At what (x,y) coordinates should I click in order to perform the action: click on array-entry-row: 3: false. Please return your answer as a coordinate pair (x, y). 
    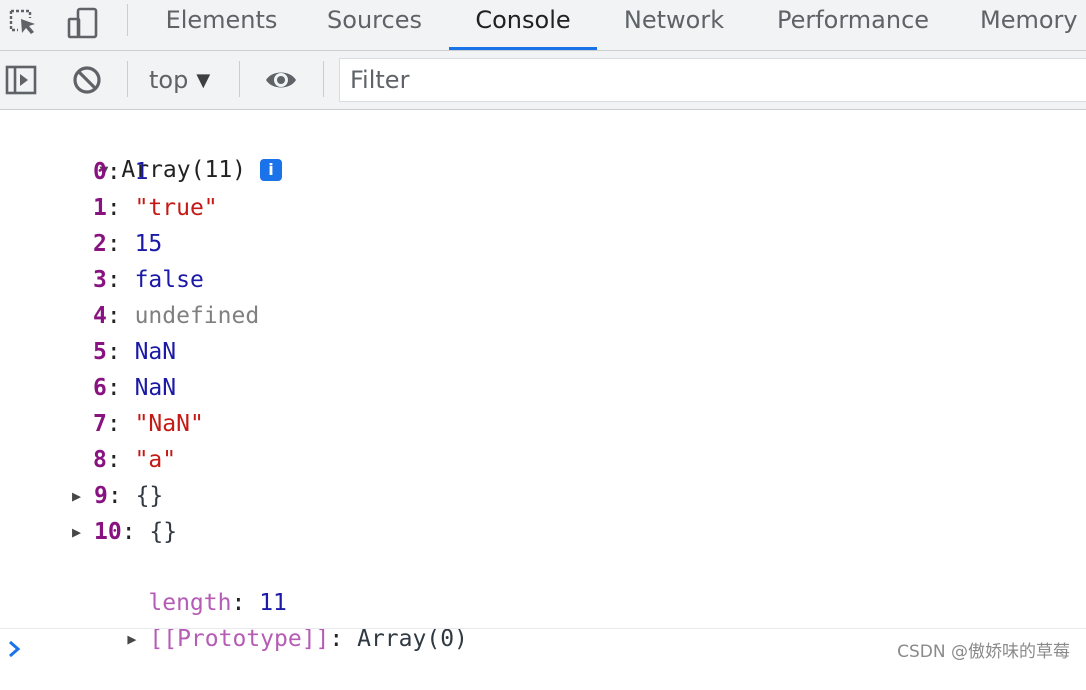
    Looking at the image, I should click on (148, 280).